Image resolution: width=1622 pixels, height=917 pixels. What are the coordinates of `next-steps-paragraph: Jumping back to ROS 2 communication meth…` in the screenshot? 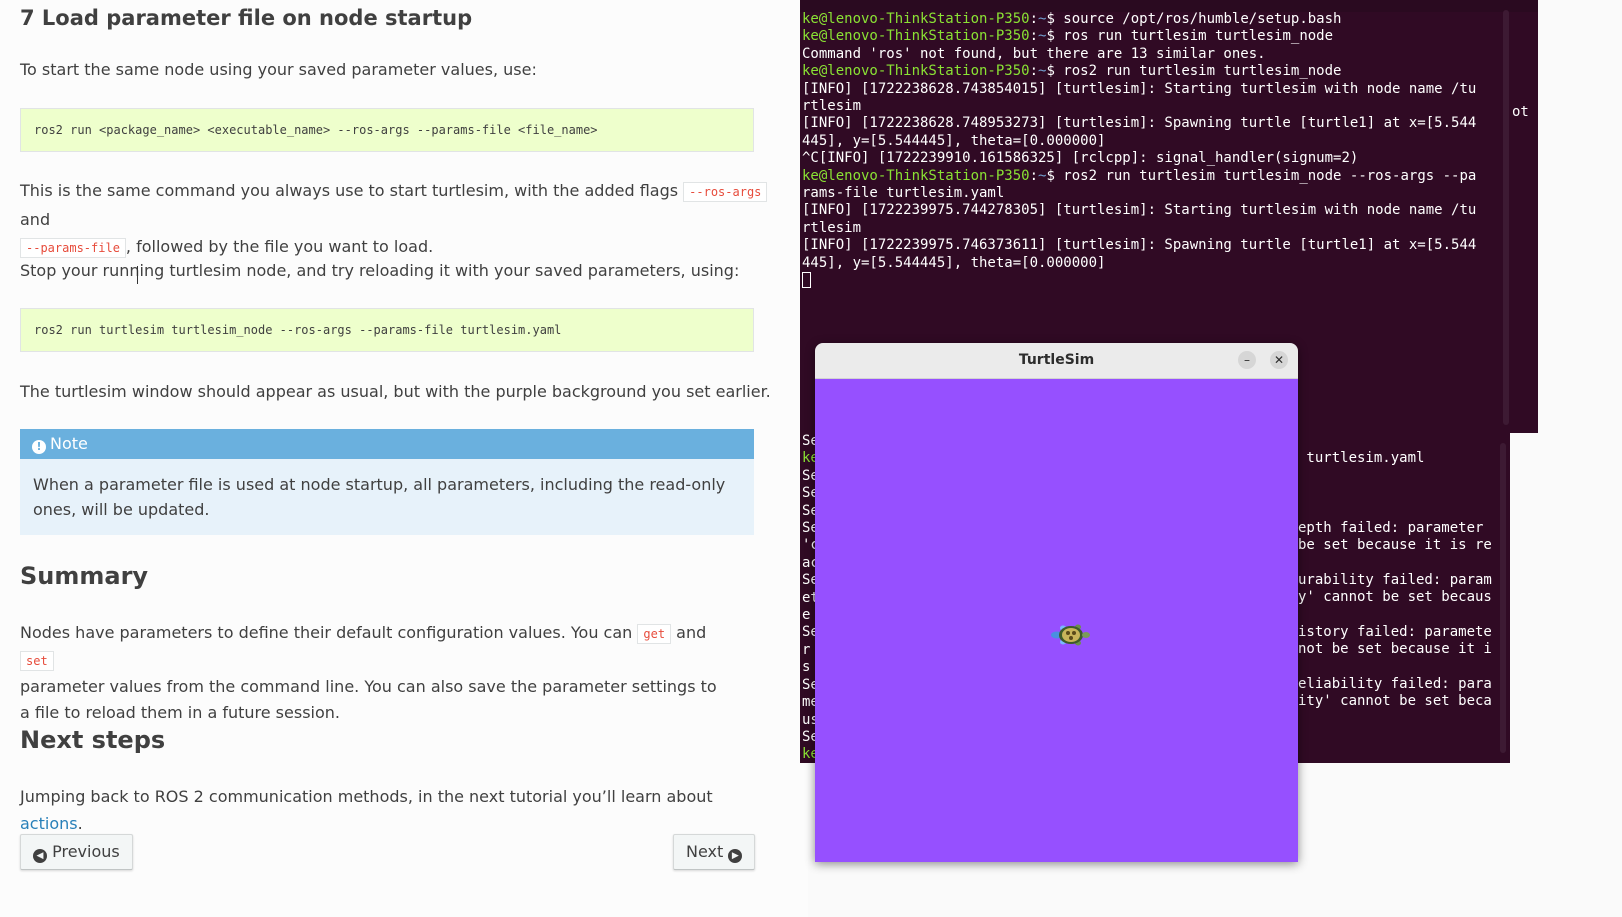 It's located at (400, 810).